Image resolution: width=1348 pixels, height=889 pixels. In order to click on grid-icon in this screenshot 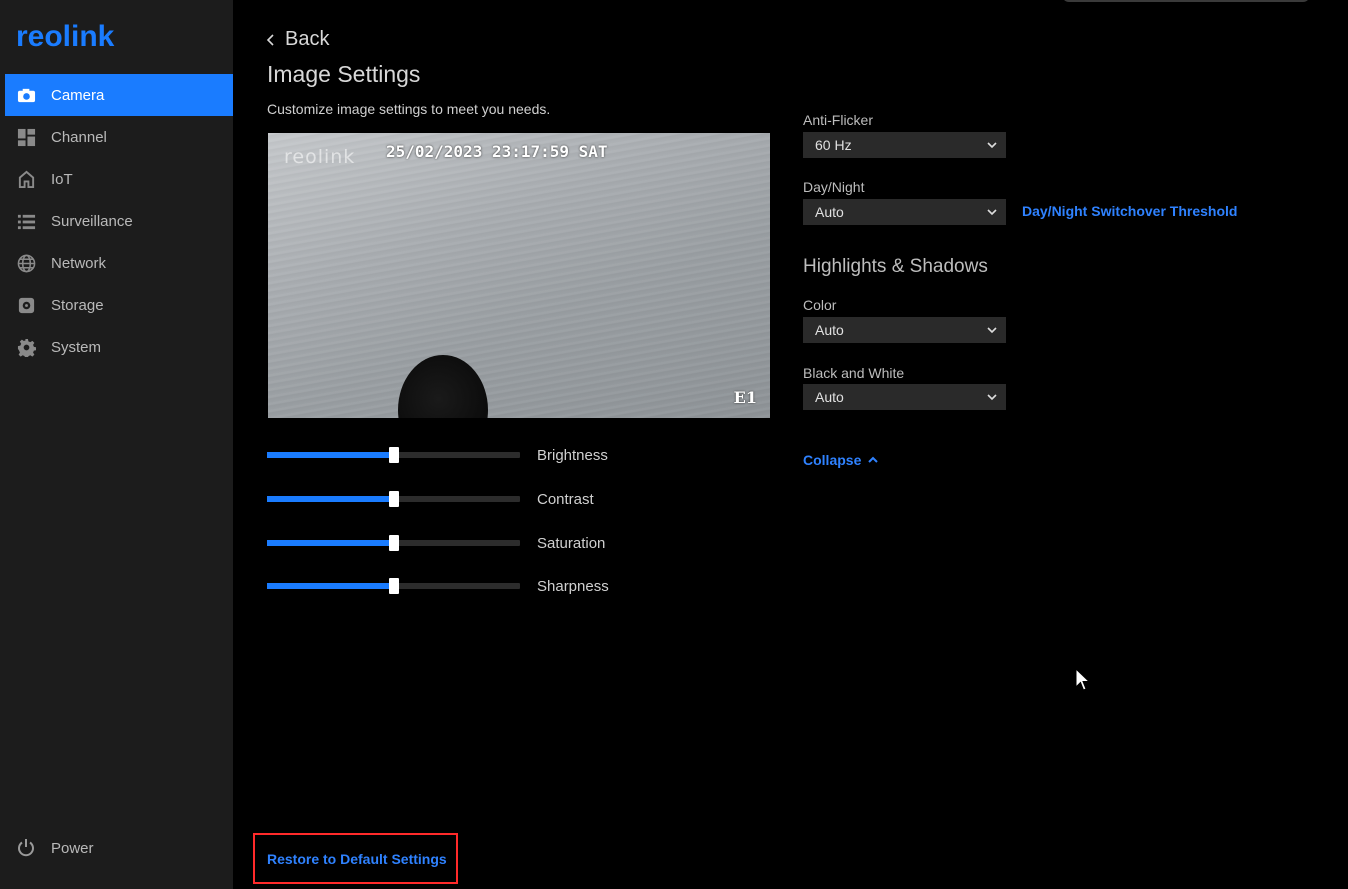, I will do `click(26, 137)`.